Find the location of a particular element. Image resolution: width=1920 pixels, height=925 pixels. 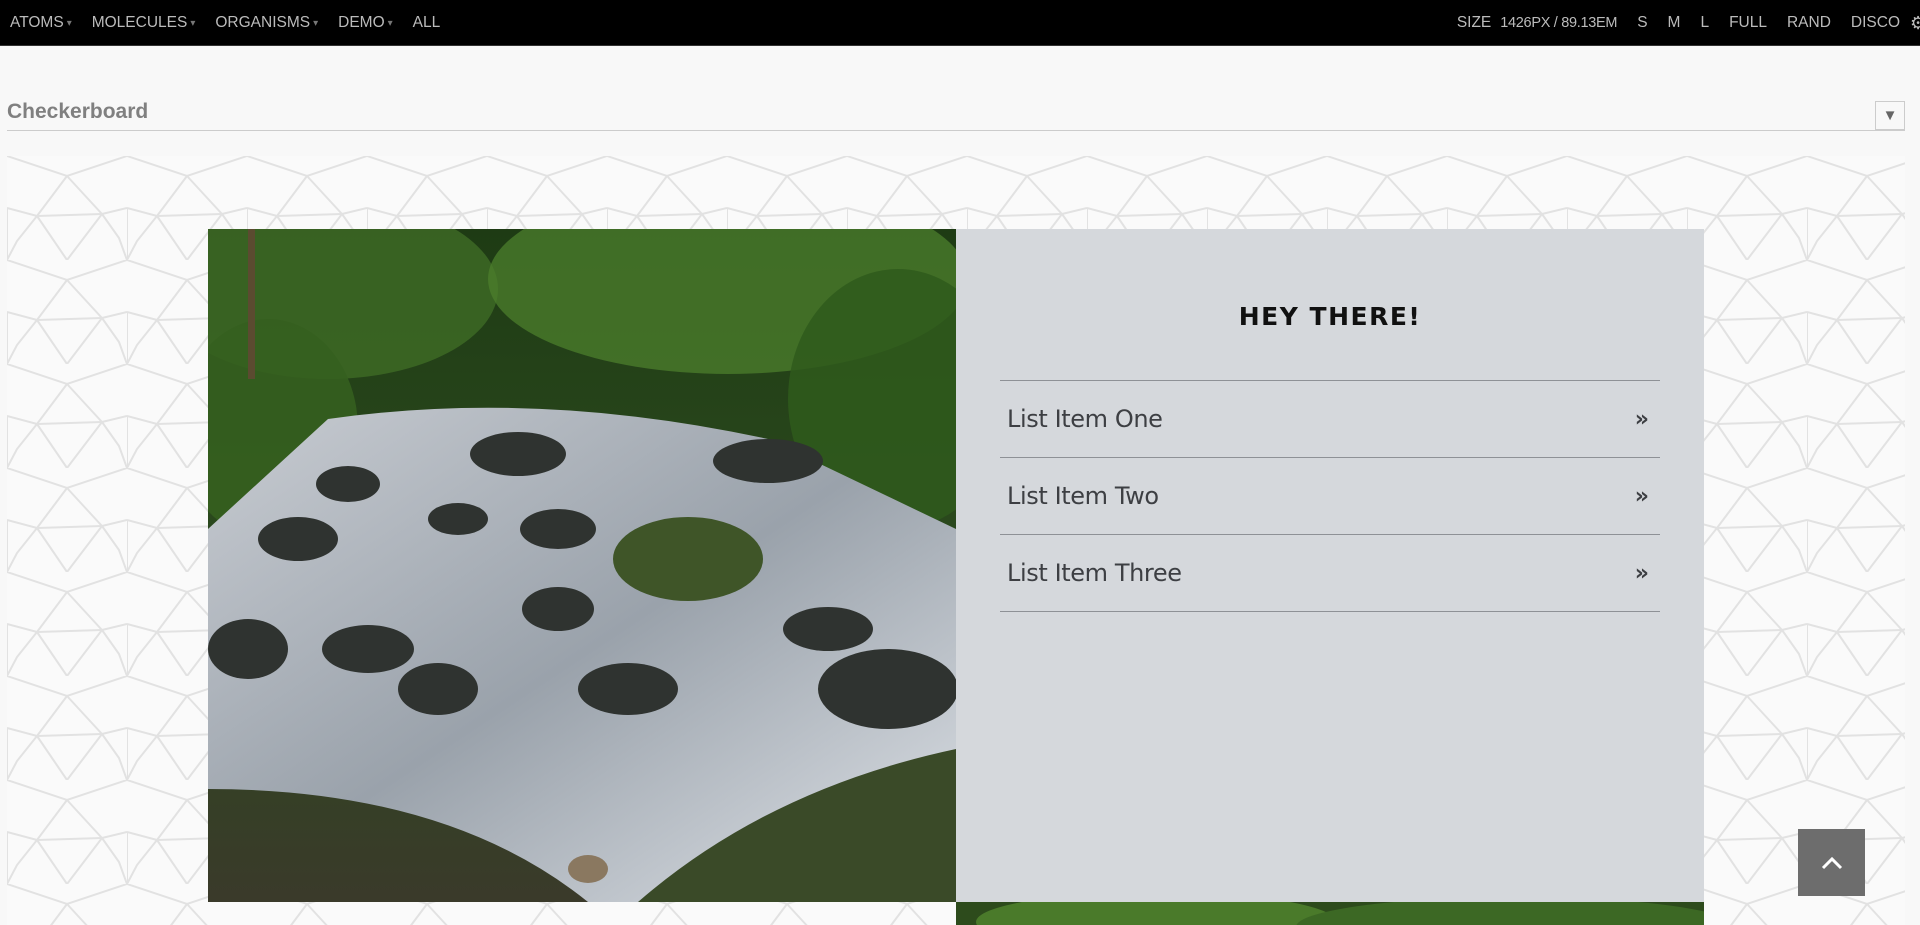

nav-all: ALL is located at coordinates (427, 23).